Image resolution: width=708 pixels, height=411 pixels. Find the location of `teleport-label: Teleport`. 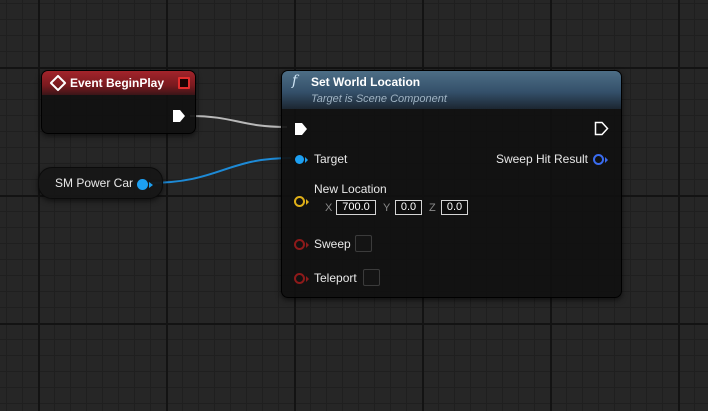

teleport-label: Teleport is located at coordinates (335, 278).